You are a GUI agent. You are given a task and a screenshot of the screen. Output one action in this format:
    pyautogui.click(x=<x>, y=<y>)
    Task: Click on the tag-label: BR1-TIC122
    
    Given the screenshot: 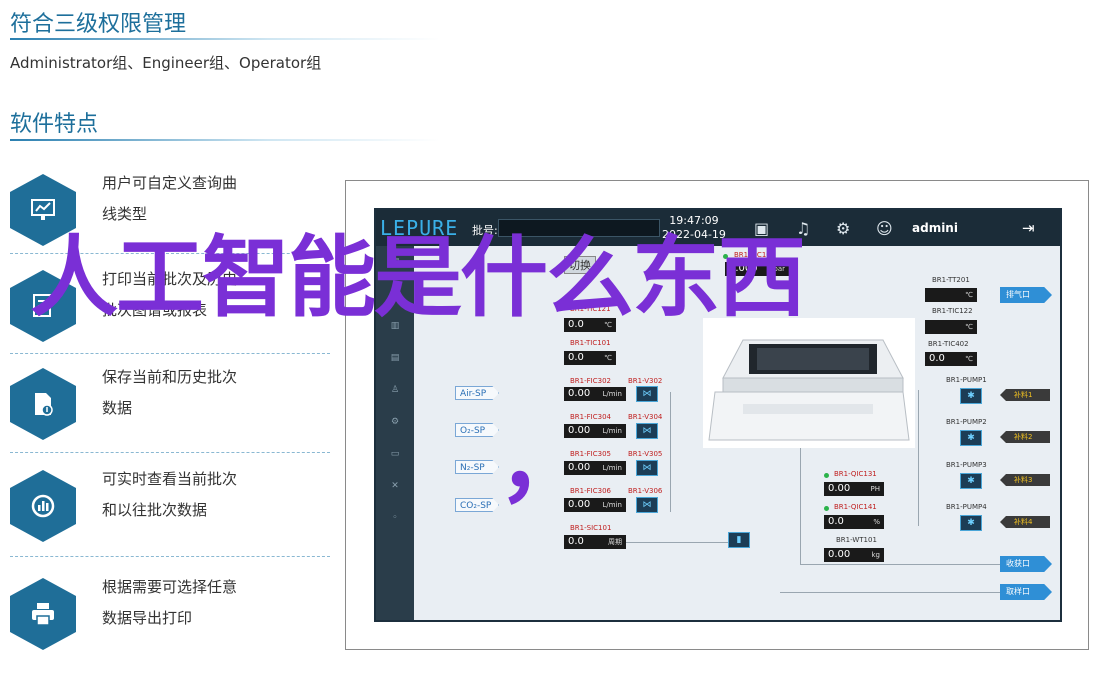 What is the action you would take?
    pyautogui.click(x=952, y=311)
    